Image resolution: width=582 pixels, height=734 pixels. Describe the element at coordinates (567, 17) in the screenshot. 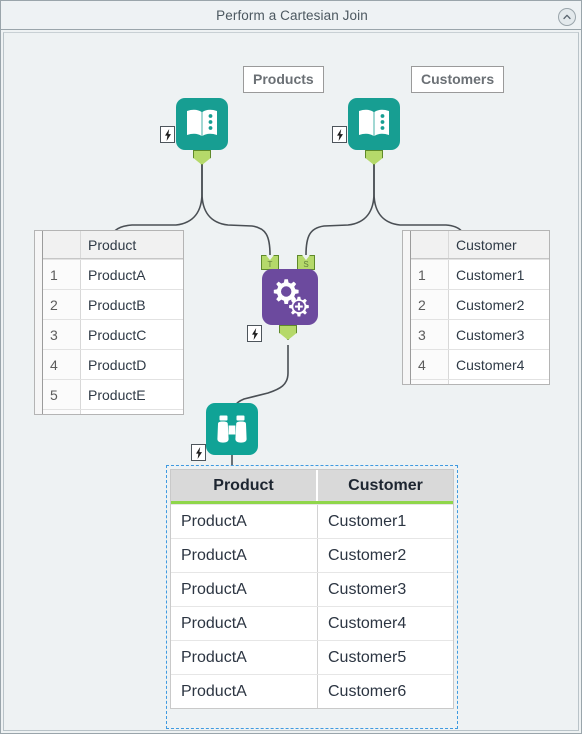

I see `chevron-up-icon` at that location.